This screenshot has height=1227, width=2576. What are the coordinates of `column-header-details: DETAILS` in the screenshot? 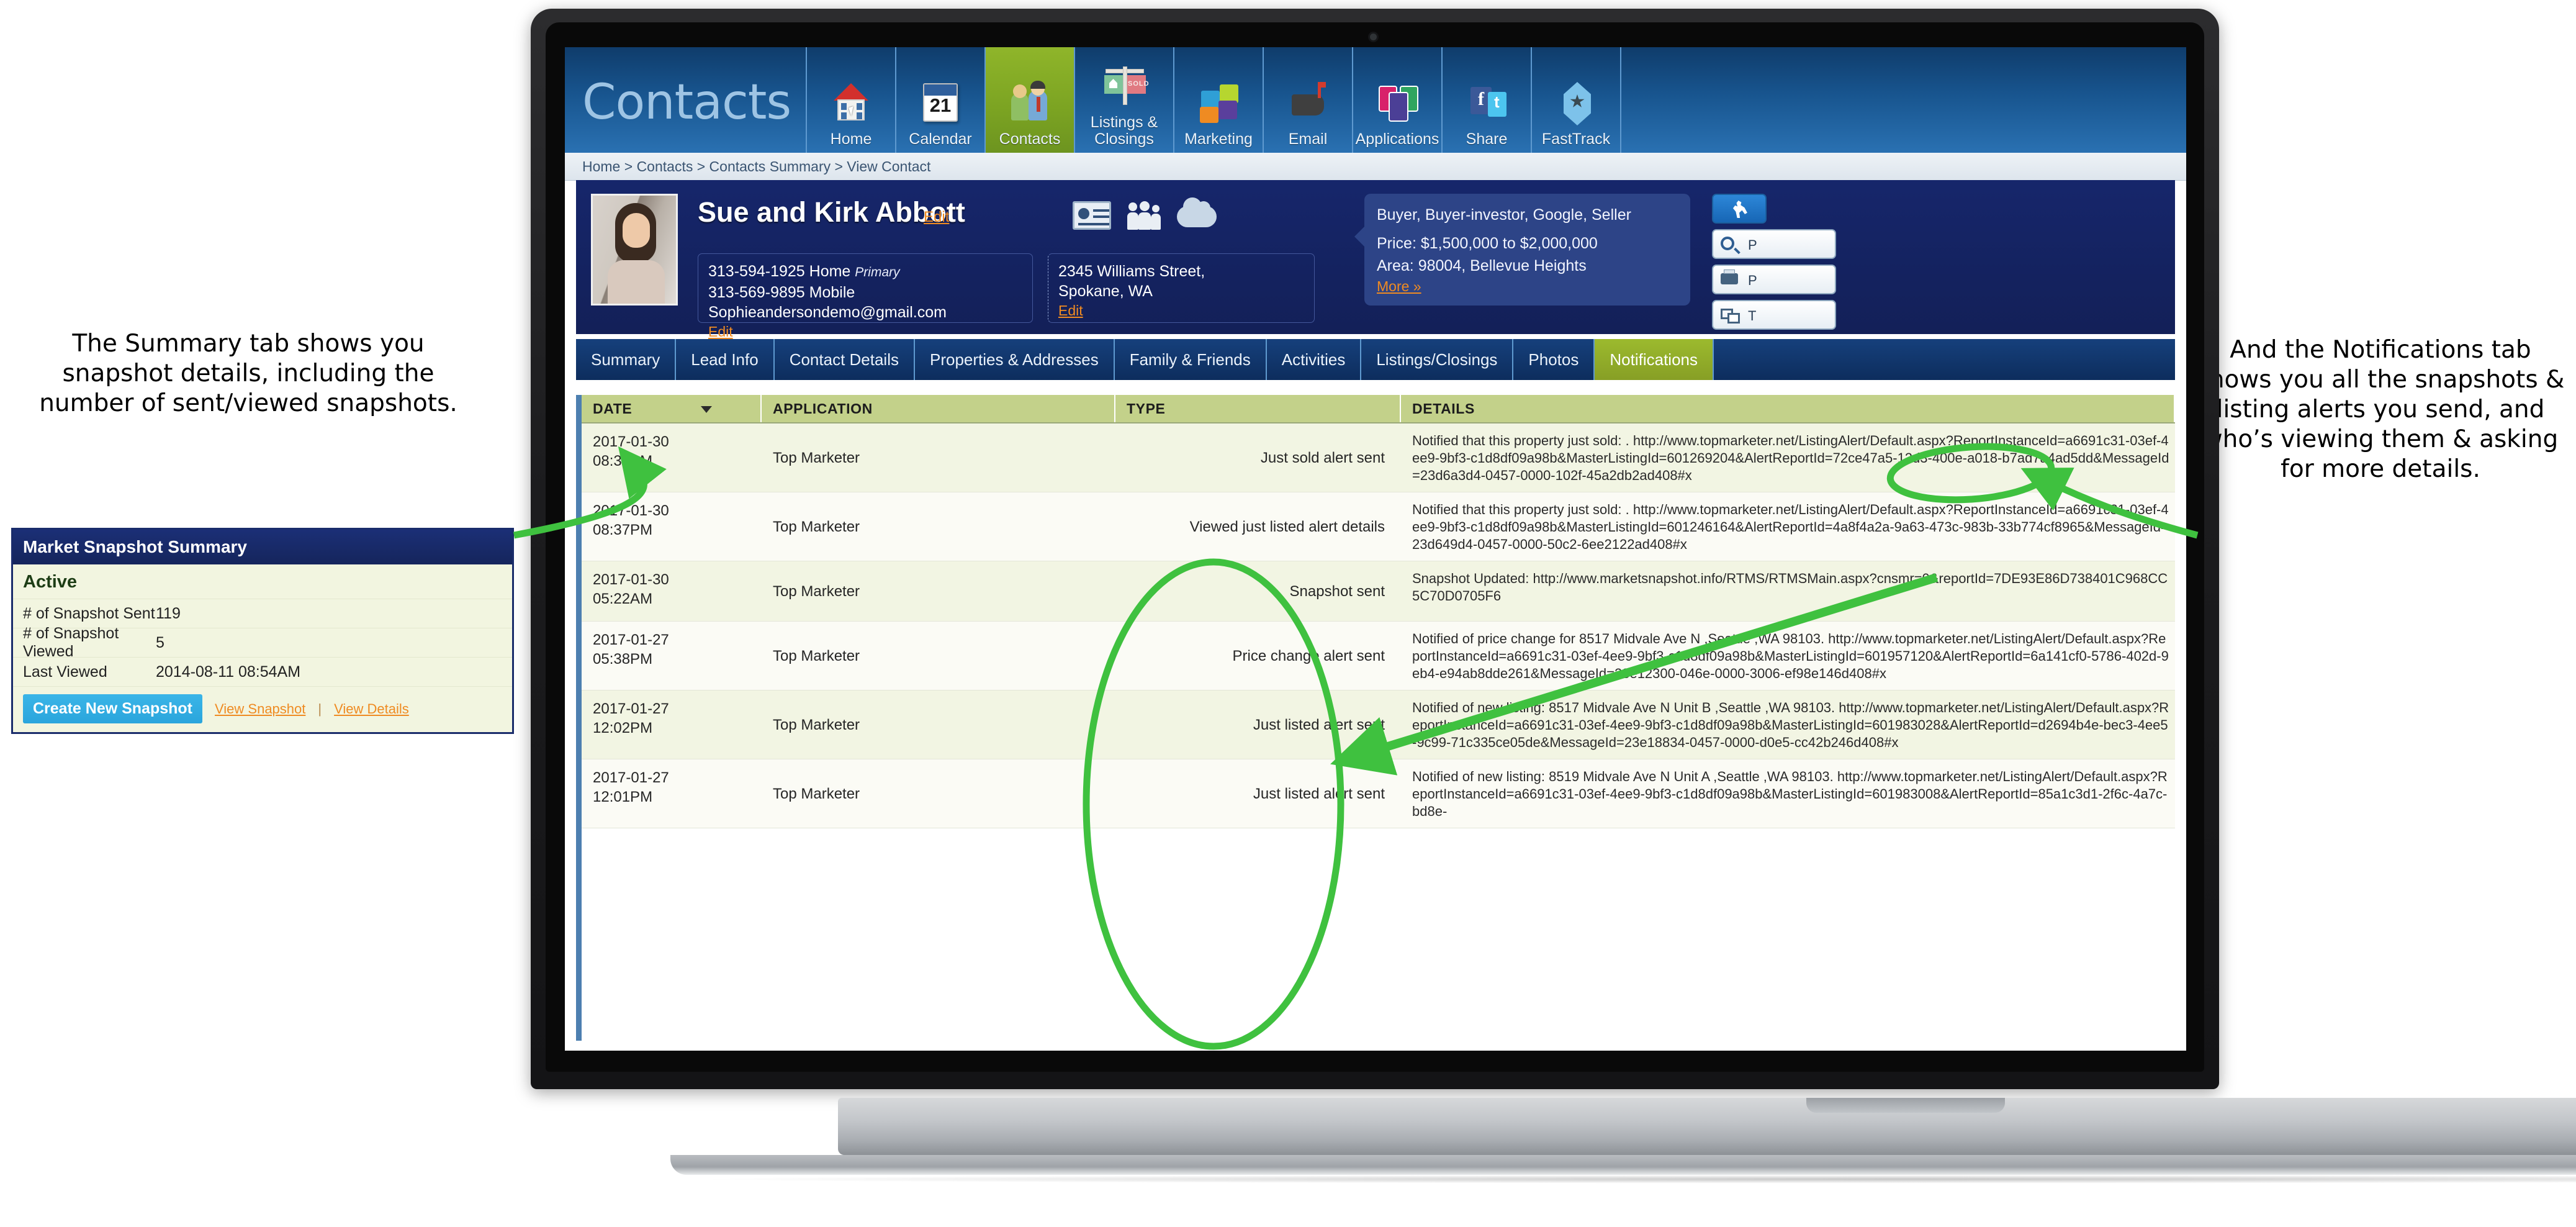 It's located at (1788, 408).